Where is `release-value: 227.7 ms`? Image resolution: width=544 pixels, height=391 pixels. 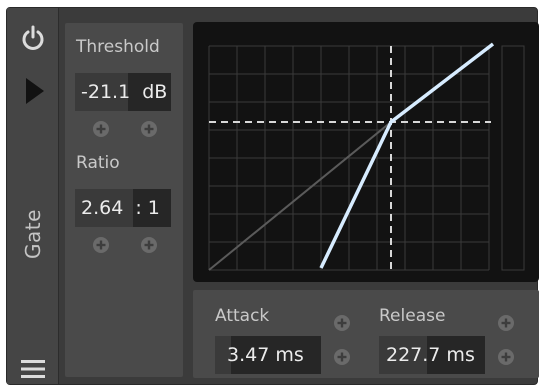
release-value: 227.7 ms is located at coordinates (430, 355).